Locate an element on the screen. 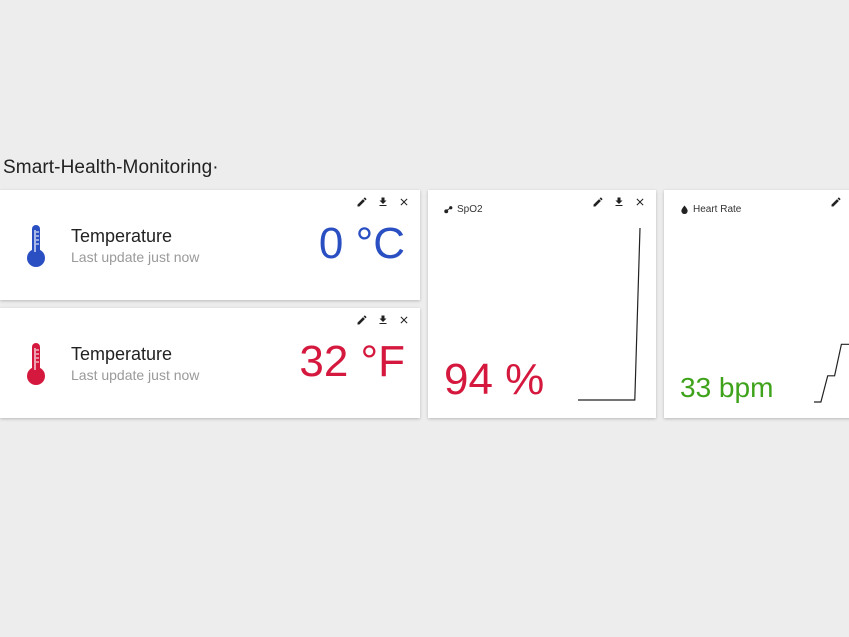 The image size is (849, 637). temperature-value: 0 °C is located at coordinates (361, 243).